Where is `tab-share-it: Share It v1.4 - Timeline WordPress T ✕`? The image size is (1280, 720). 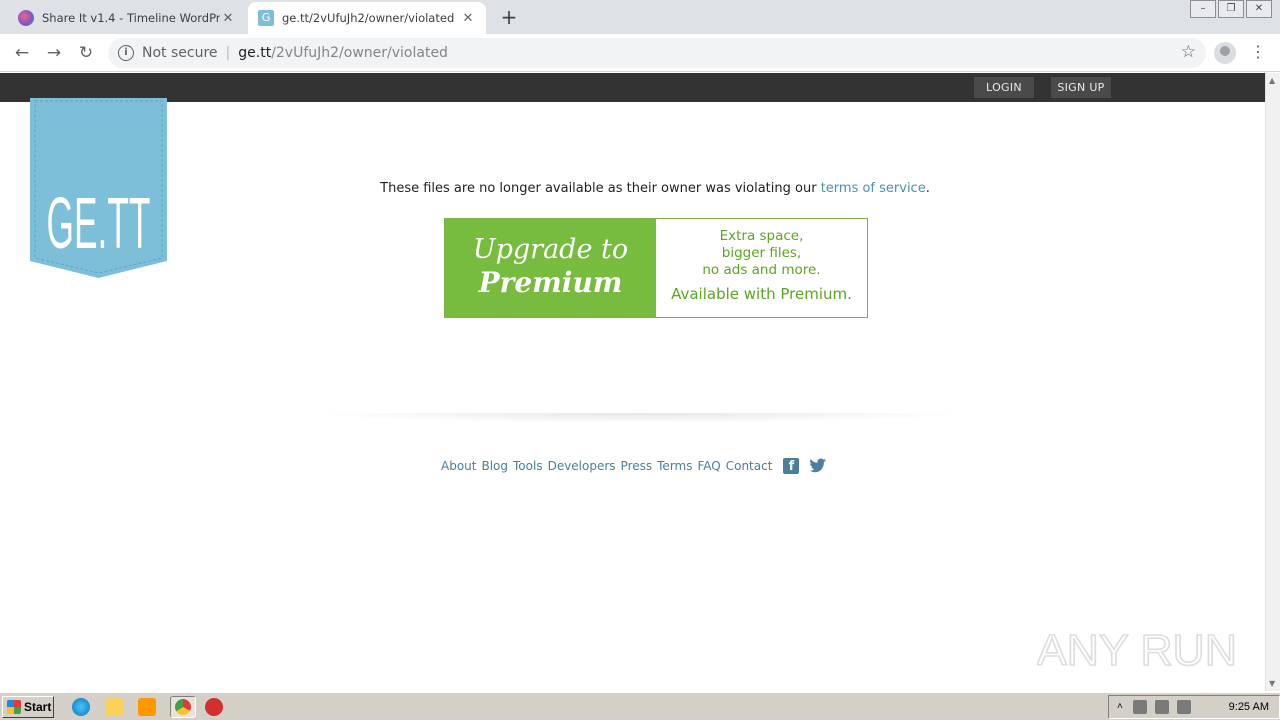
tab-share-it: Share It v1.4 - Timeline WordPress T ✕ is located at coordinates (127, 18).